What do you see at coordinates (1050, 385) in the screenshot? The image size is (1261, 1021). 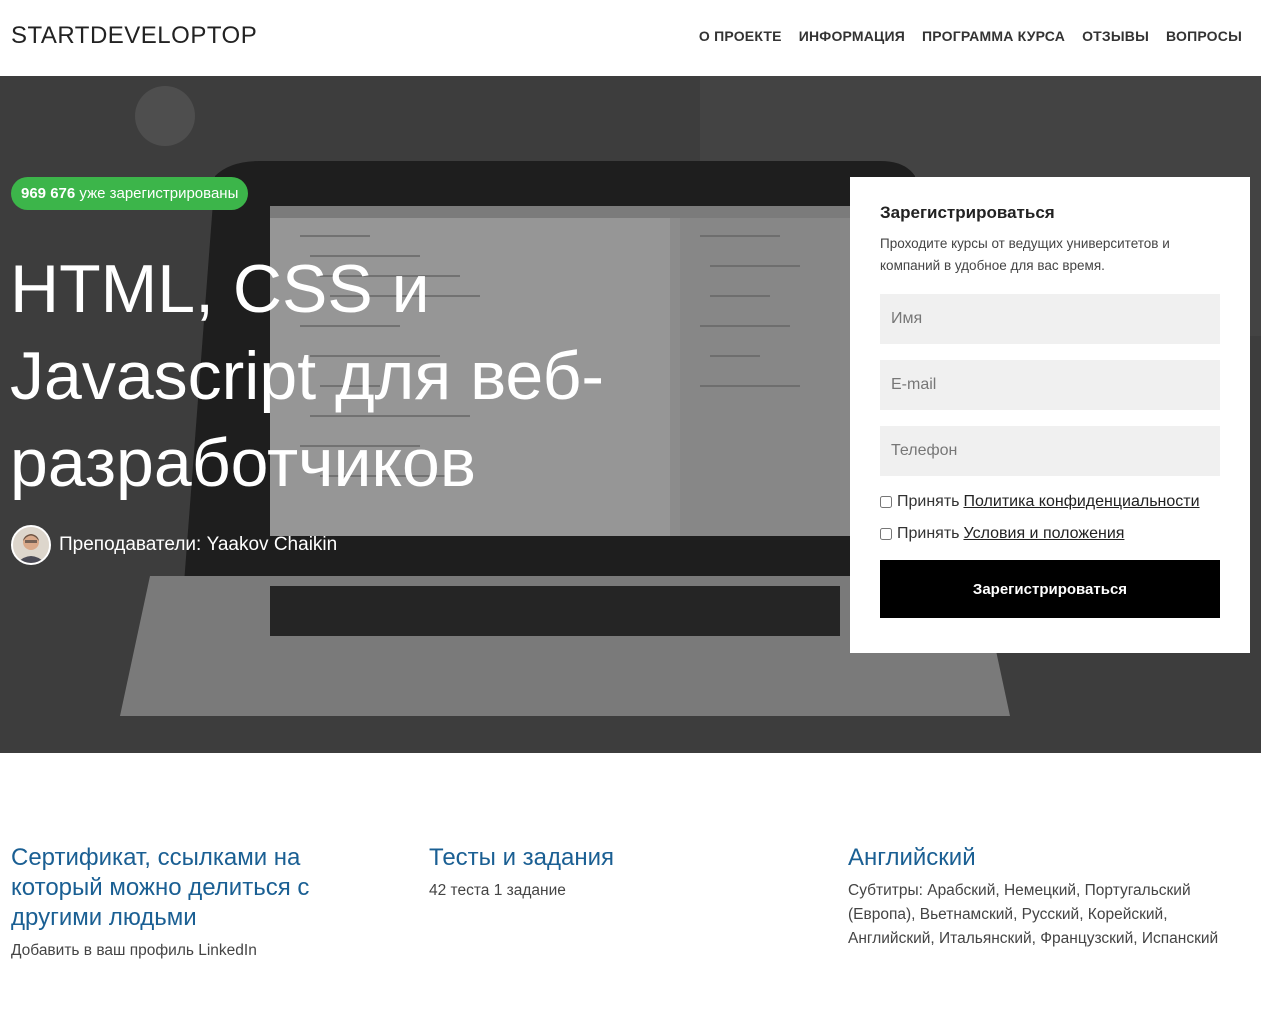 I see `email-field` at bounding box center [1050, 385].